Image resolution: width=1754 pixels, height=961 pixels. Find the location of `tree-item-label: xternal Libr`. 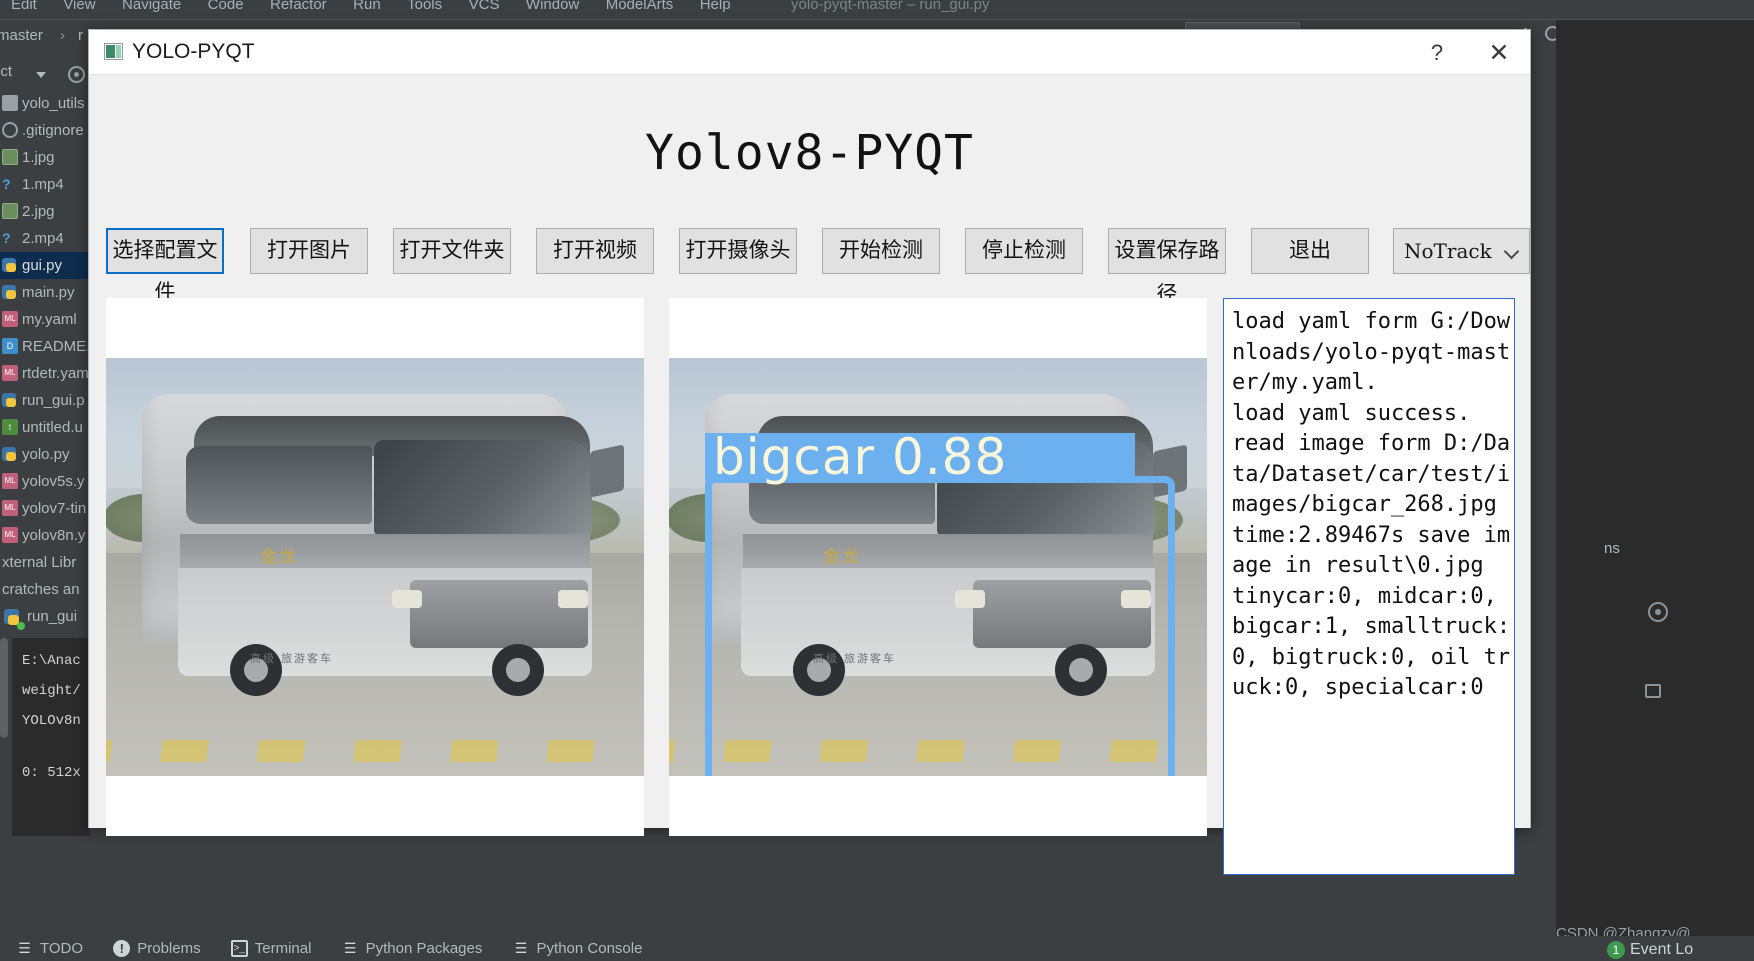

tree-item-label: xternal Libr is located at coordinates (39, 562).